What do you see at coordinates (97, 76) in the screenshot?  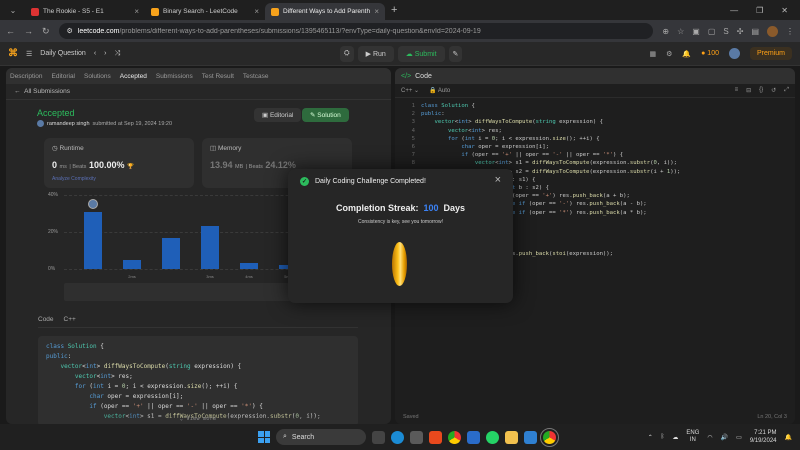 I see `tab-solutions: Solutions` at bounding box center [97, 76].